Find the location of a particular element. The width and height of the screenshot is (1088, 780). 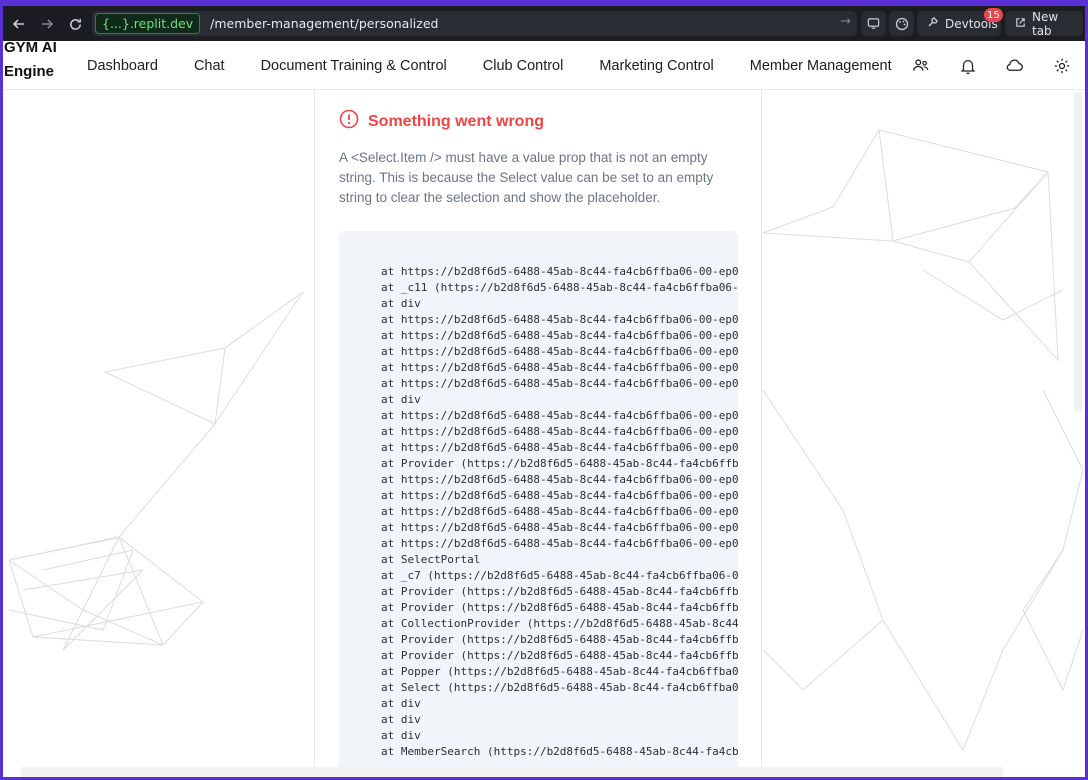

devtools-badge: 15 is located at coordinates (993, 15).